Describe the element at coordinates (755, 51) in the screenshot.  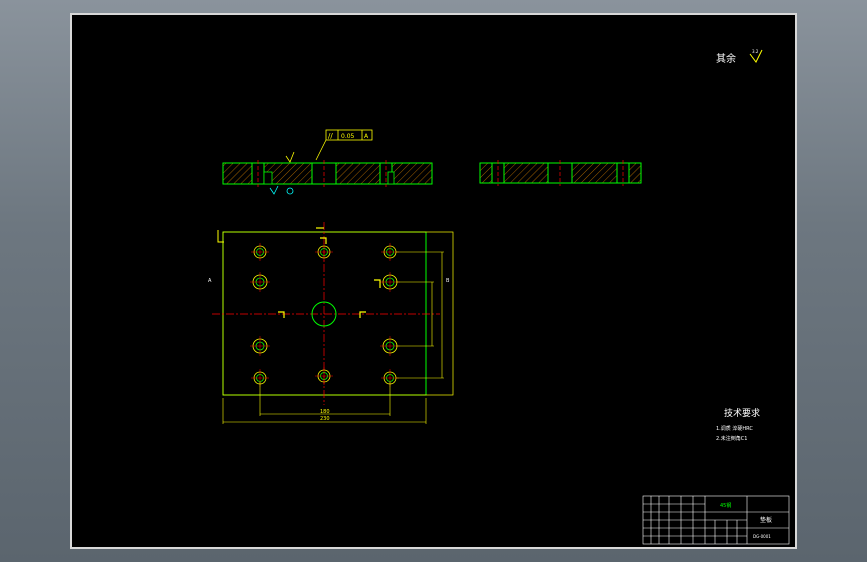
I see `roughness-value: 3.2` at that location.